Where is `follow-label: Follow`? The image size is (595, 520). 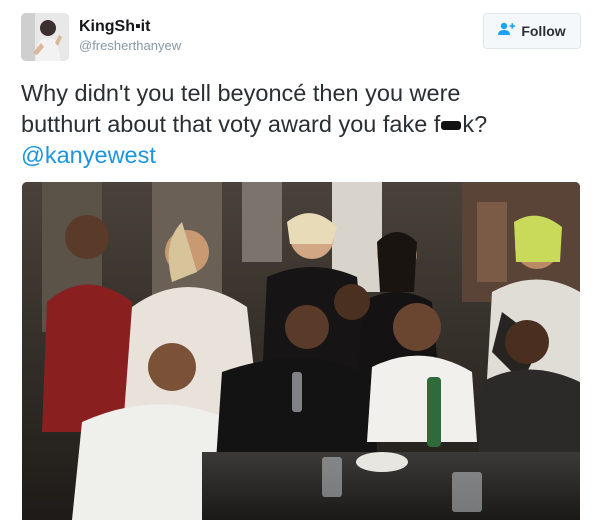
follow-label: Follow is located at coordinates (543, 31).